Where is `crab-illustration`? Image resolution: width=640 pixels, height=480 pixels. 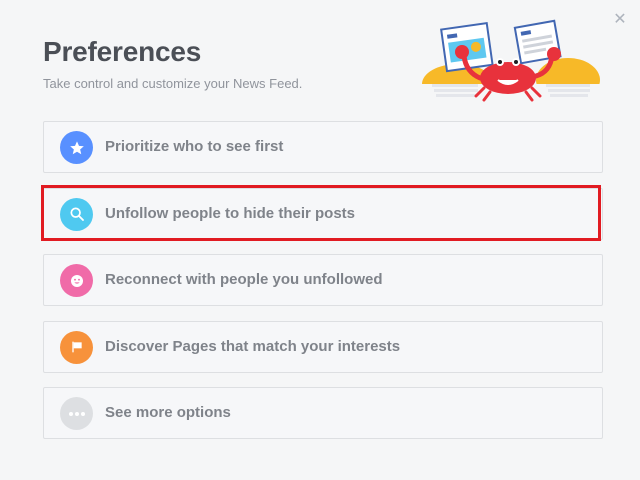 crab-illustration is located at coordinates (511, 61).